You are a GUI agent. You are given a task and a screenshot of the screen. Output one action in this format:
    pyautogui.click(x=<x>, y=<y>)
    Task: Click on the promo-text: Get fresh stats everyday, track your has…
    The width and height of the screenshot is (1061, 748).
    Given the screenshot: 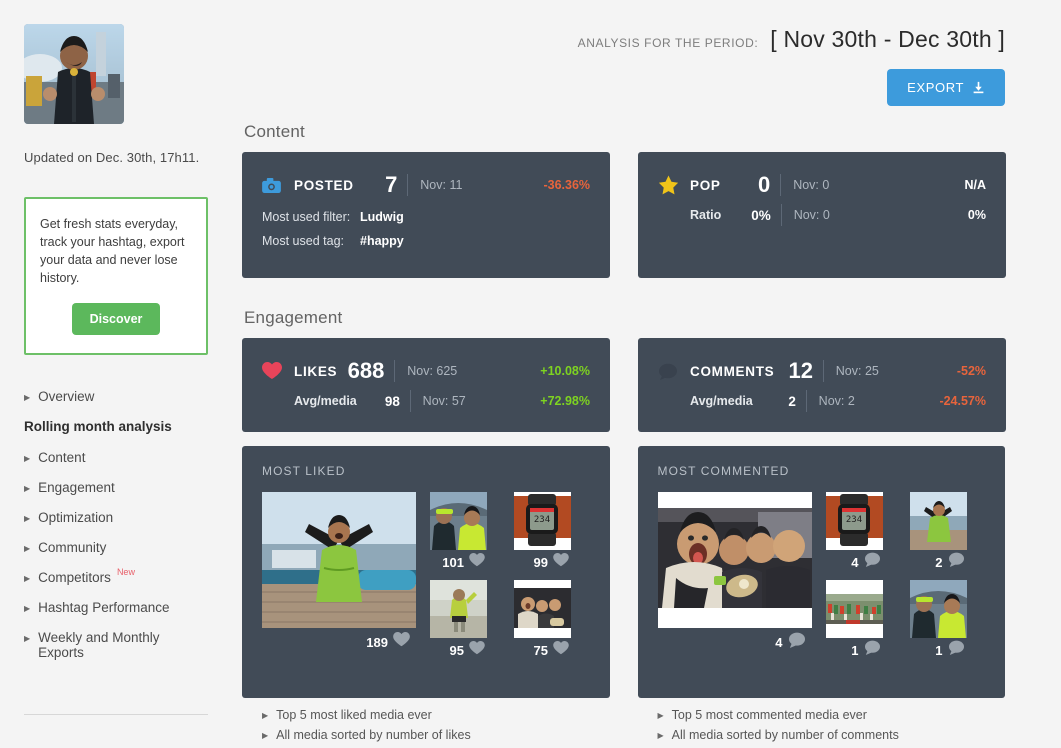 What is the action you would take?
    pyautogui.click(x=112, y=251)
    